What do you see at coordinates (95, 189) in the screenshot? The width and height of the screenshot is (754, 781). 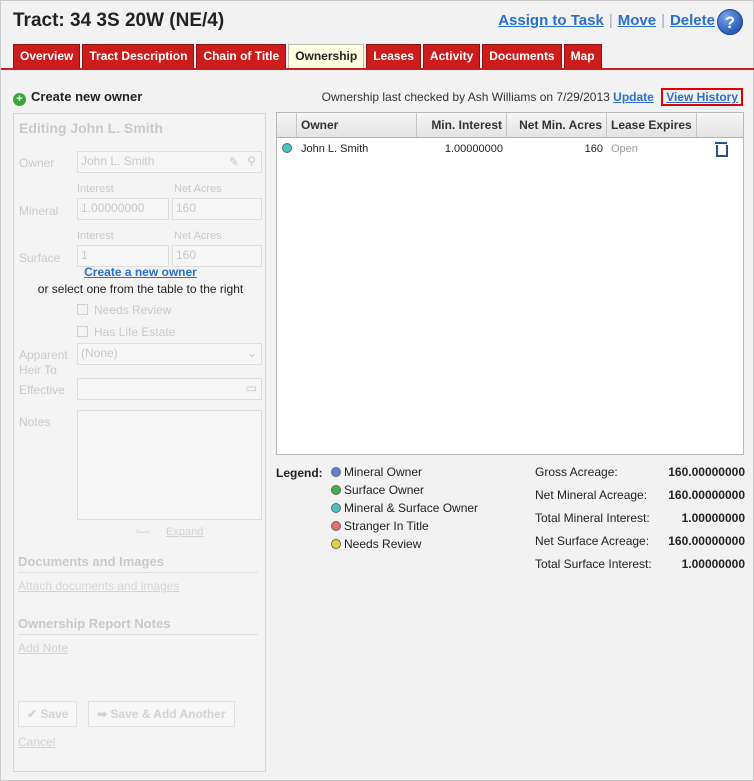 I see `mineral-interest-label: Interest` at bounding box center [95, 189].